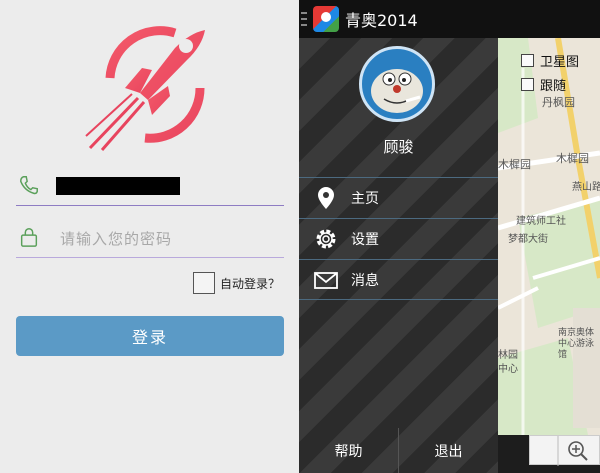  I want to click on user-name: 顾骏, so click(398, 147).